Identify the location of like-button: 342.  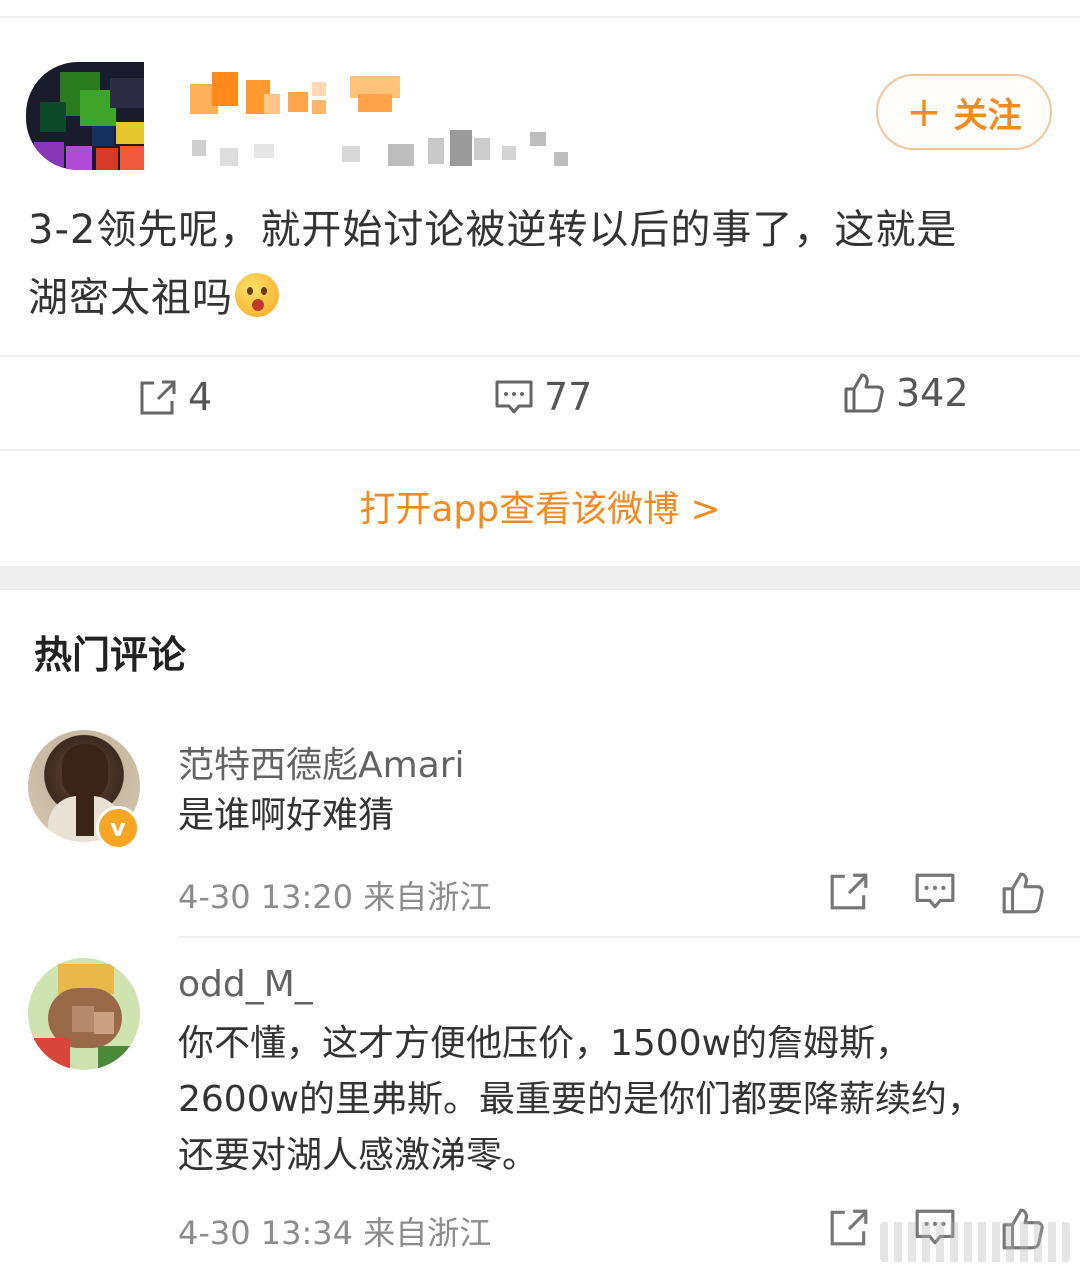
(905, 393).